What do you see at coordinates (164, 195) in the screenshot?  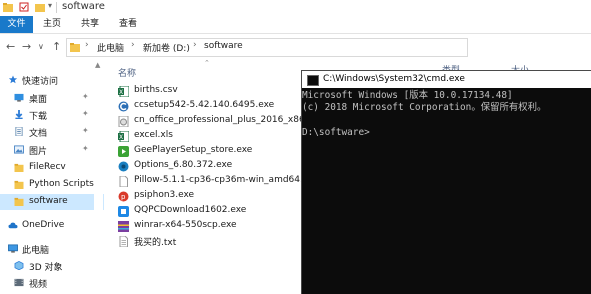 I see `file-name: psiphon3.exe` at bounding box center [164, 195].